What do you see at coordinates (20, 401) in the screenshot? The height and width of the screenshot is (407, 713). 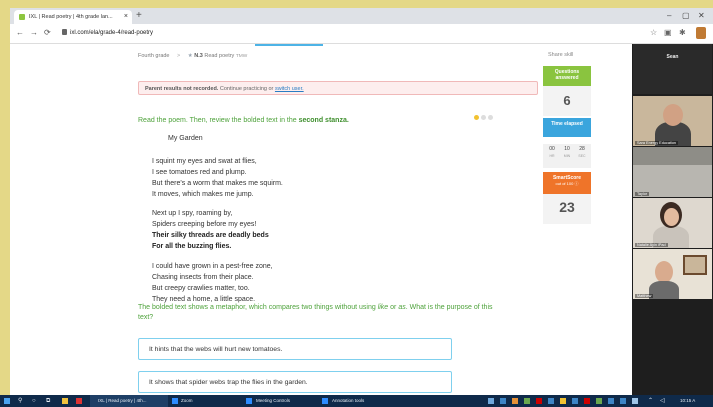 I see `search-icon: ⚲` at bounding box center [20, 401].